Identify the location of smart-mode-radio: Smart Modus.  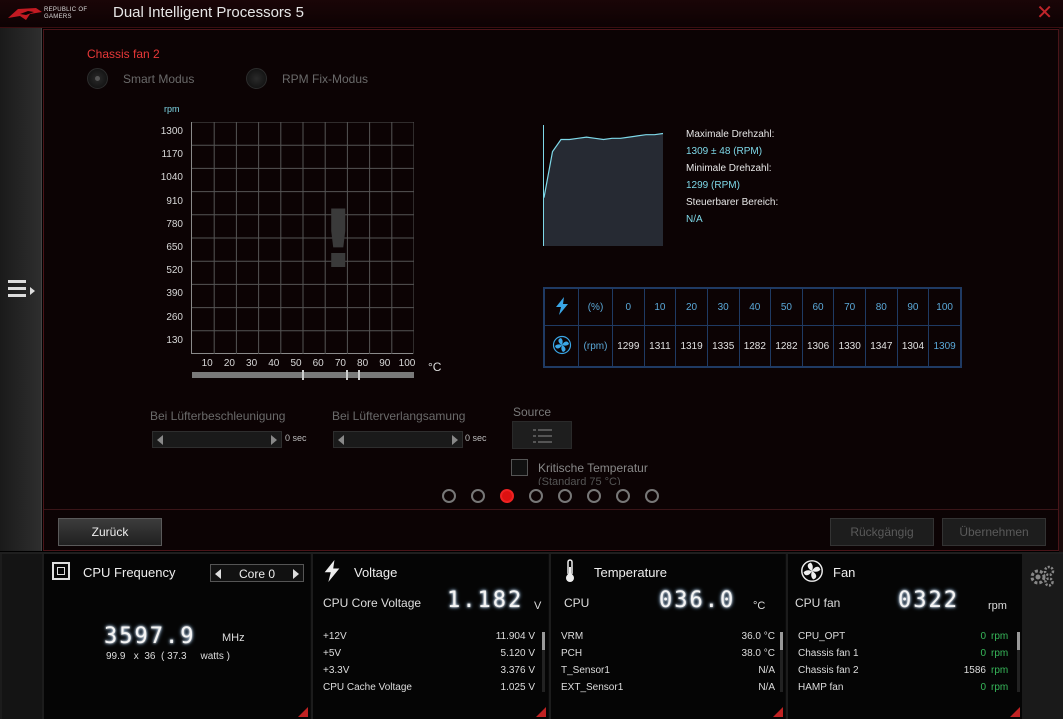
(147, 79).